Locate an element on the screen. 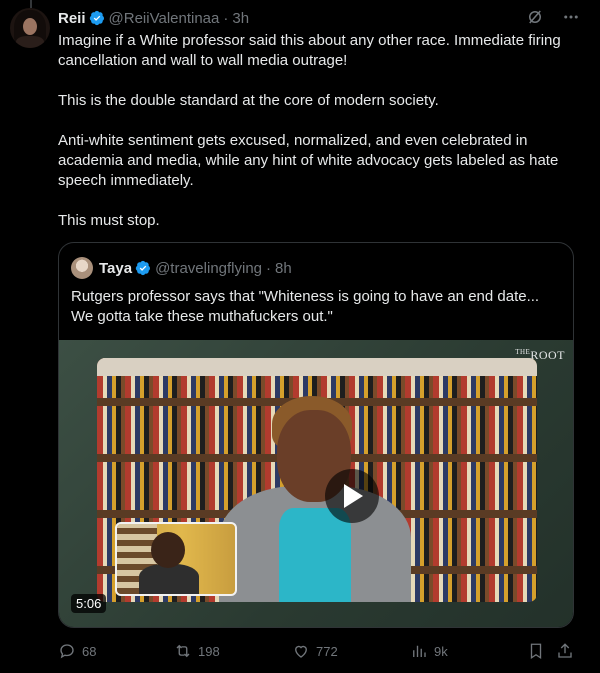 This screenshot has height=673, width=600. like-count: 772 is located at coordinates (327, 651).